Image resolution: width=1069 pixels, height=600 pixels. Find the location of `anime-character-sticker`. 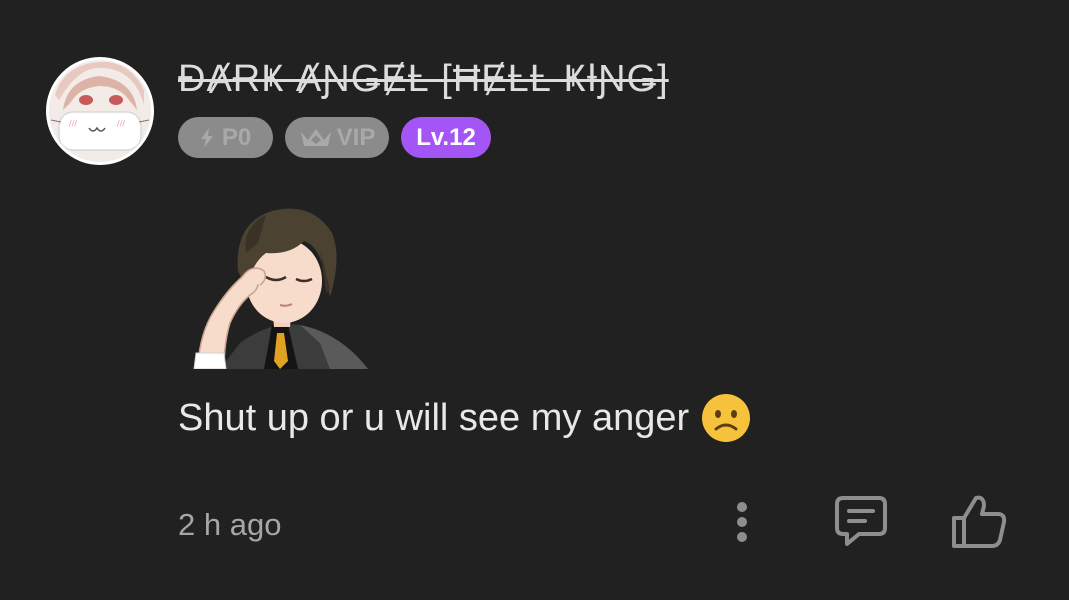

anime-character-sticker is located at coordinates (280, 289).